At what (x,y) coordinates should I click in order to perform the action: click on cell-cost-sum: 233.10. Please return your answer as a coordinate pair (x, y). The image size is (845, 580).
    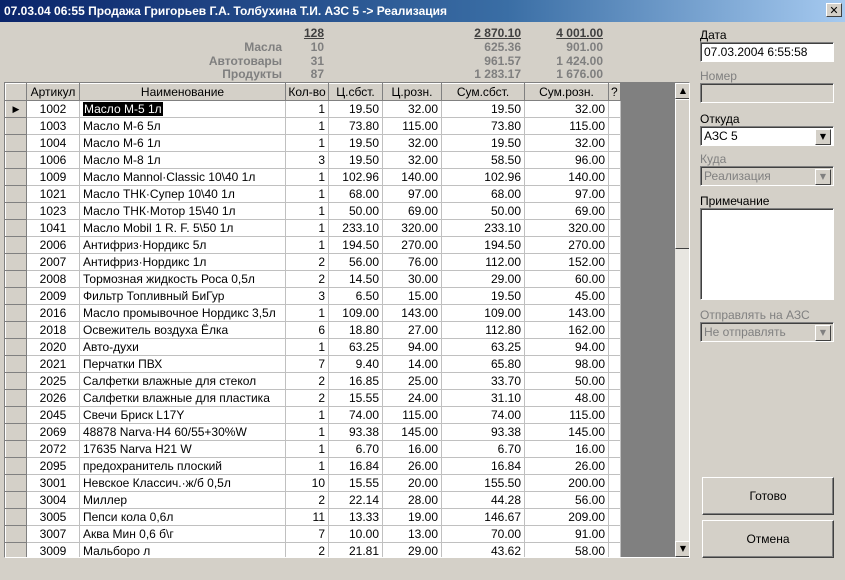
    Looking at the image, I should click on (483, 228).